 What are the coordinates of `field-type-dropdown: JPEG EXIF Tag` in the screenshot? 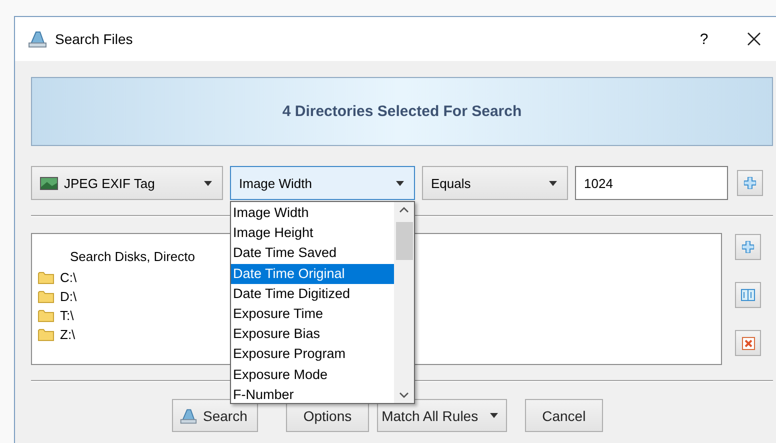 It's located at (127, 183).